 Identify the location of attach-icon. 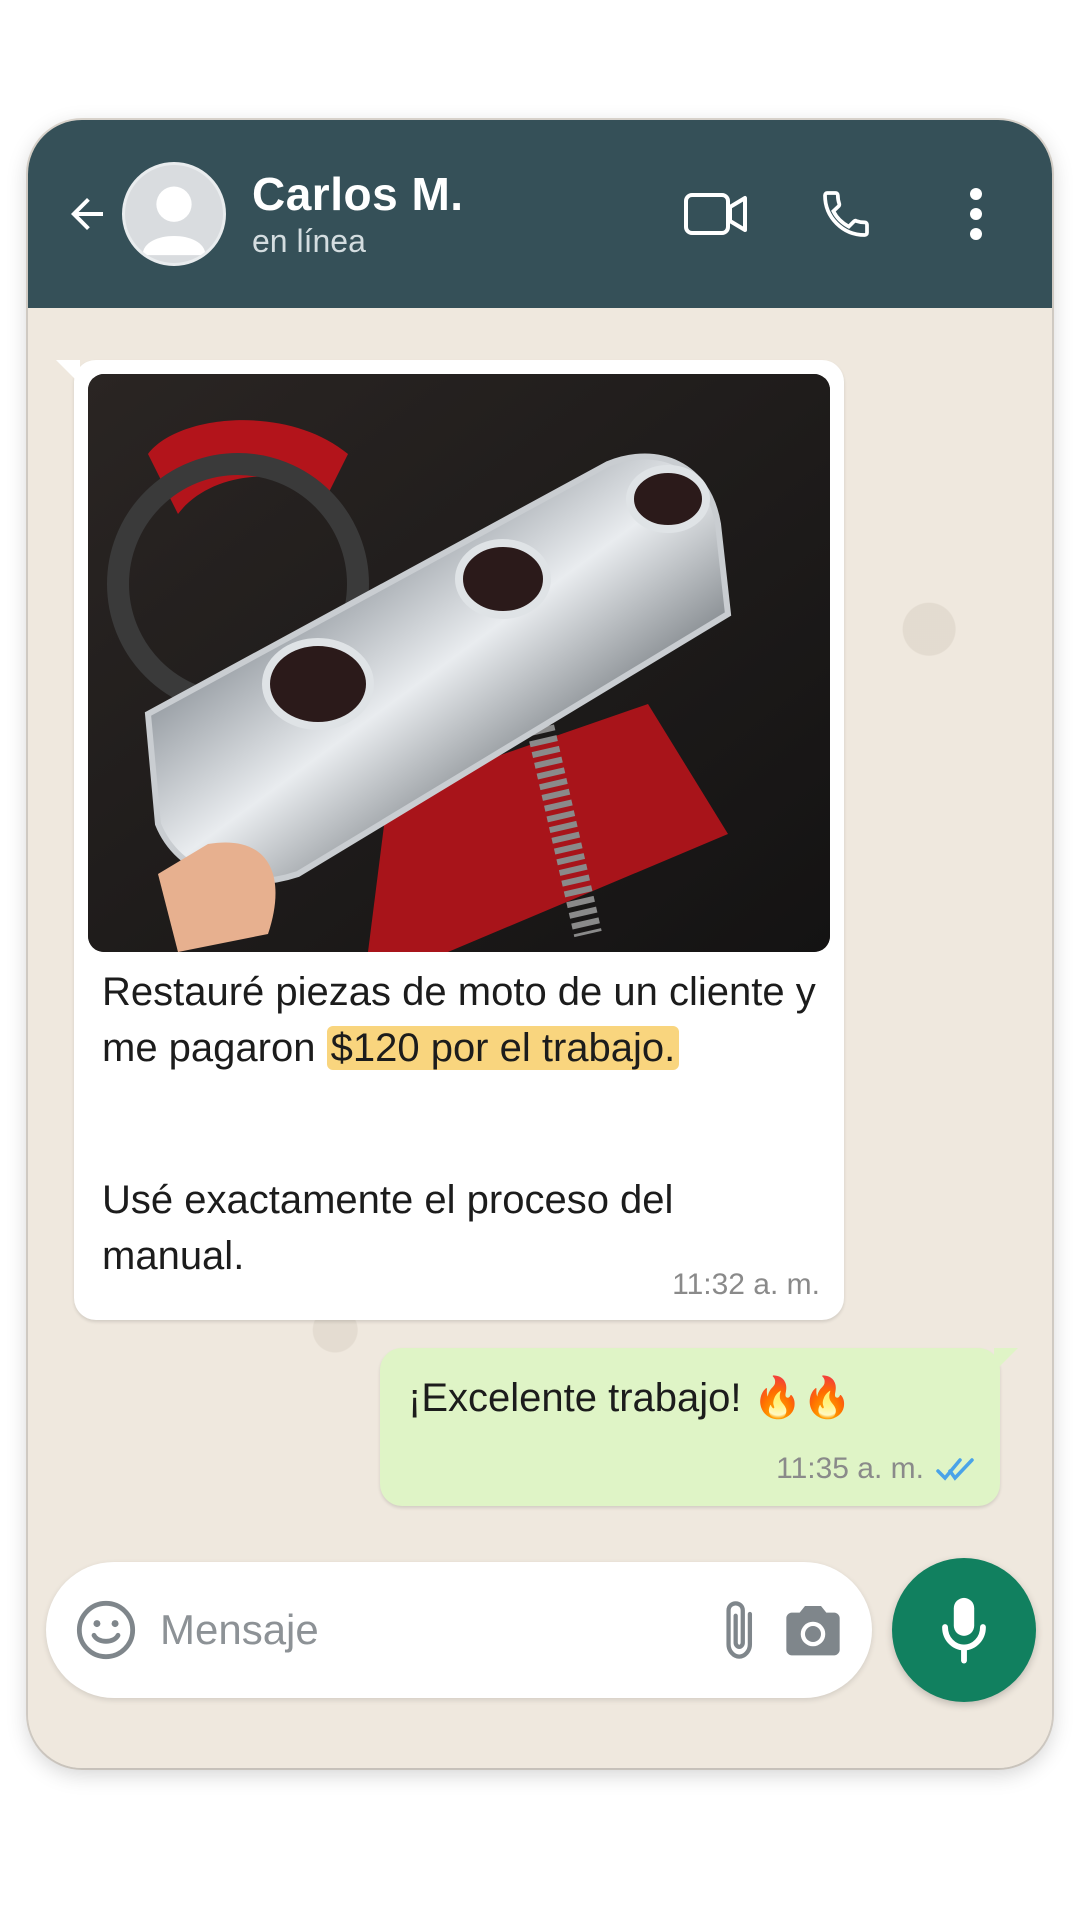
(739, 1630).